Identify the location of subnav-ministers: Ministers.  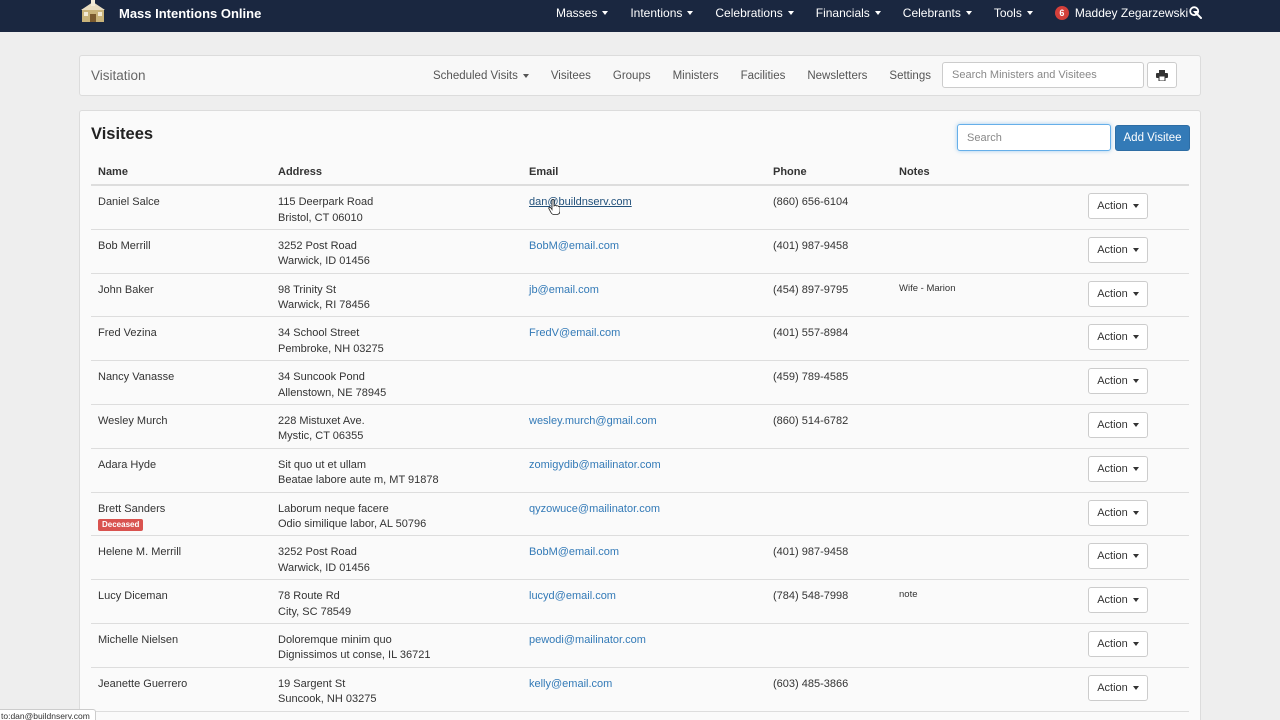
(696, 76).